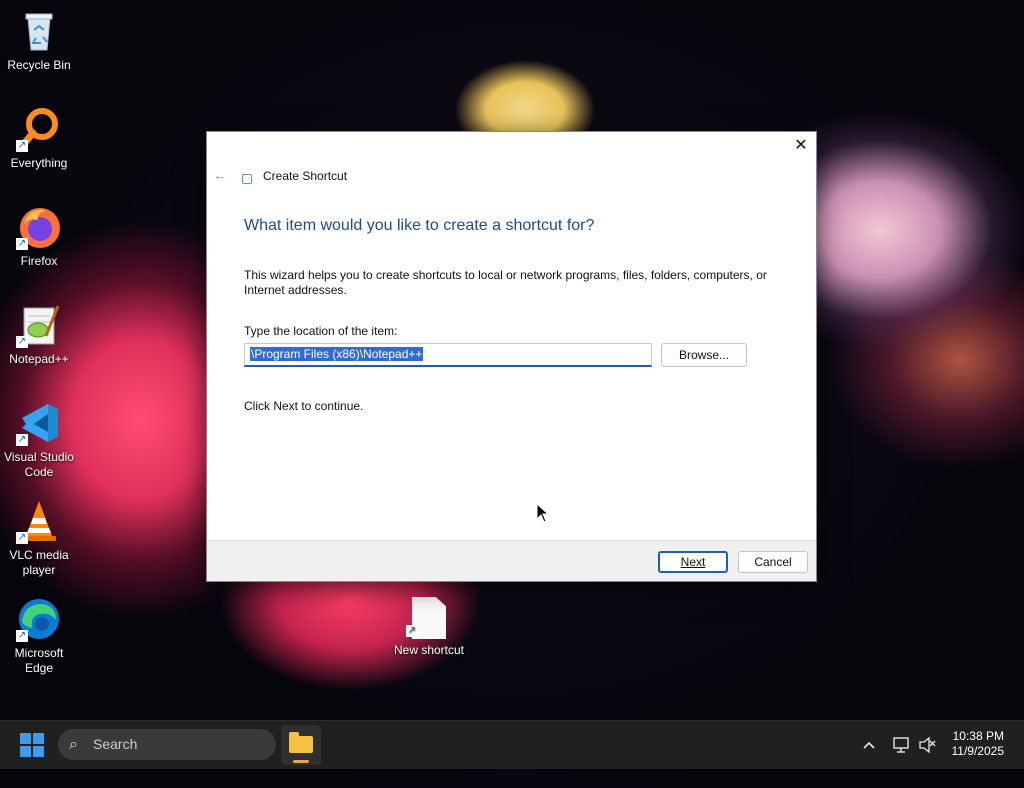  I want to click on desktop-icon-vlc: ↗ VLC media player, so click(39, 538).